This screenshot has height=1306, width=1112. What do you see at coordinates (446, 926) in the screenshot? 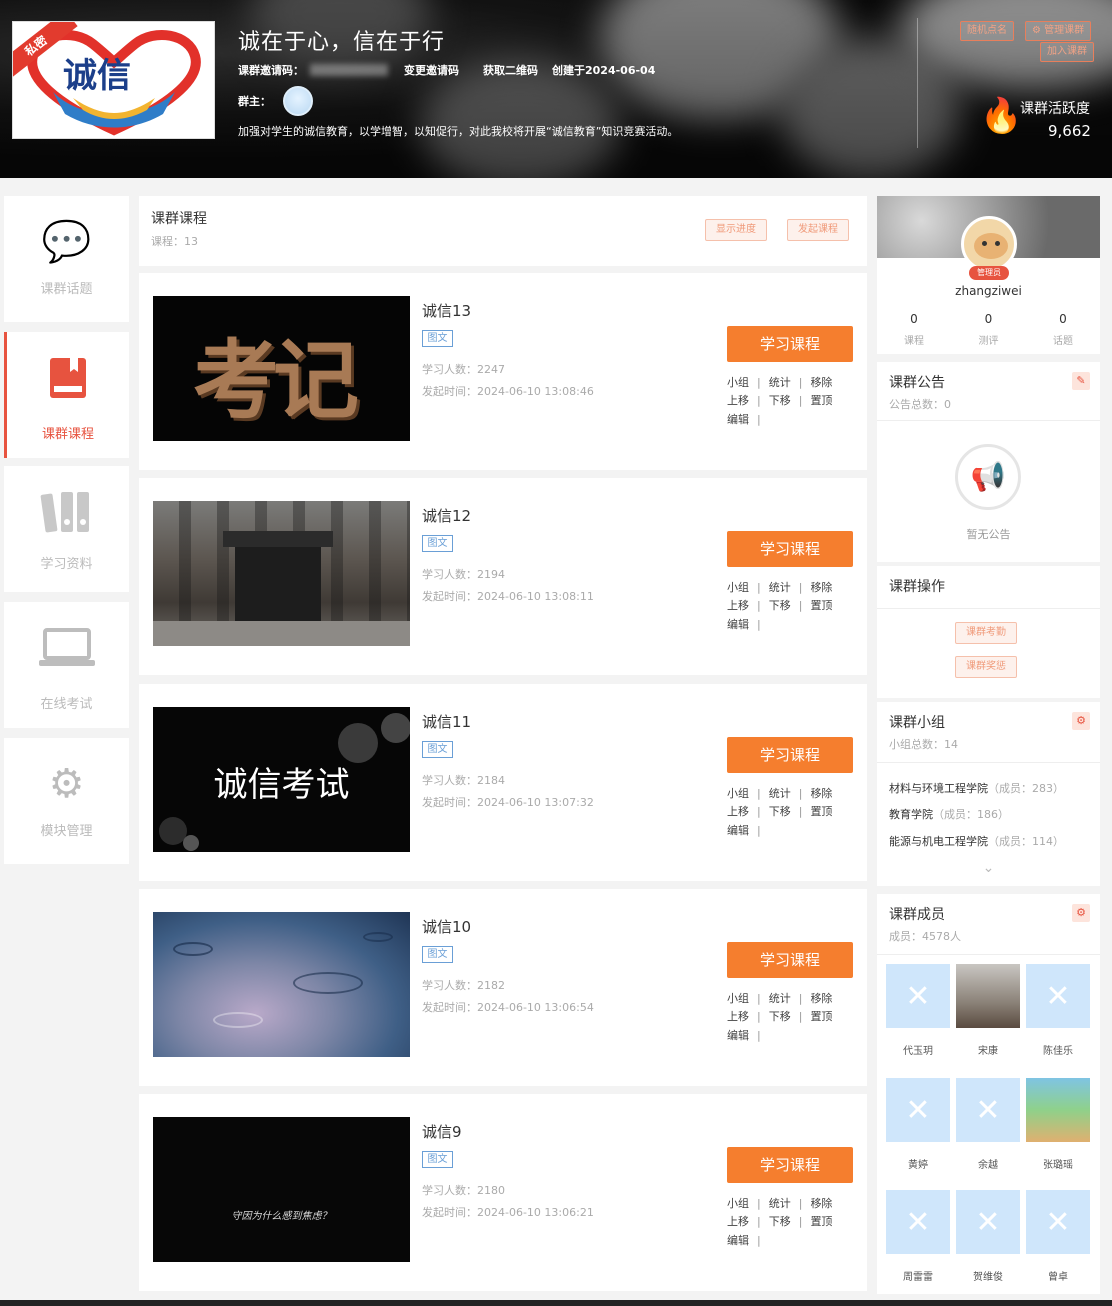
I see `course-title: 诚信10` at bounding box center [446, 926].